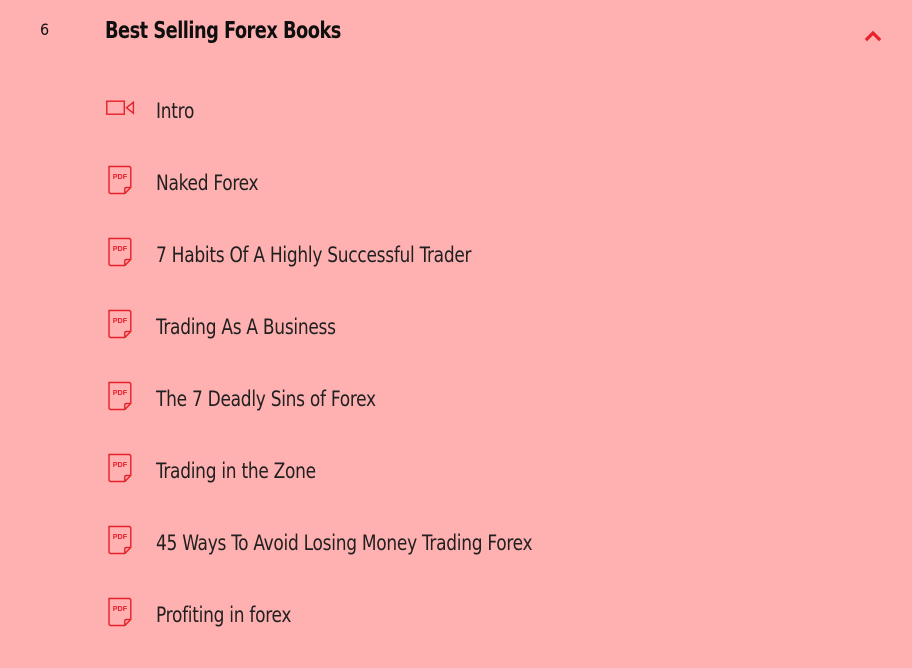  What do you see at coordinates (456, 35) in the screenshot?
I see `section-header: 6 Best Selling Forex Books` at bounding box center [456, 35].